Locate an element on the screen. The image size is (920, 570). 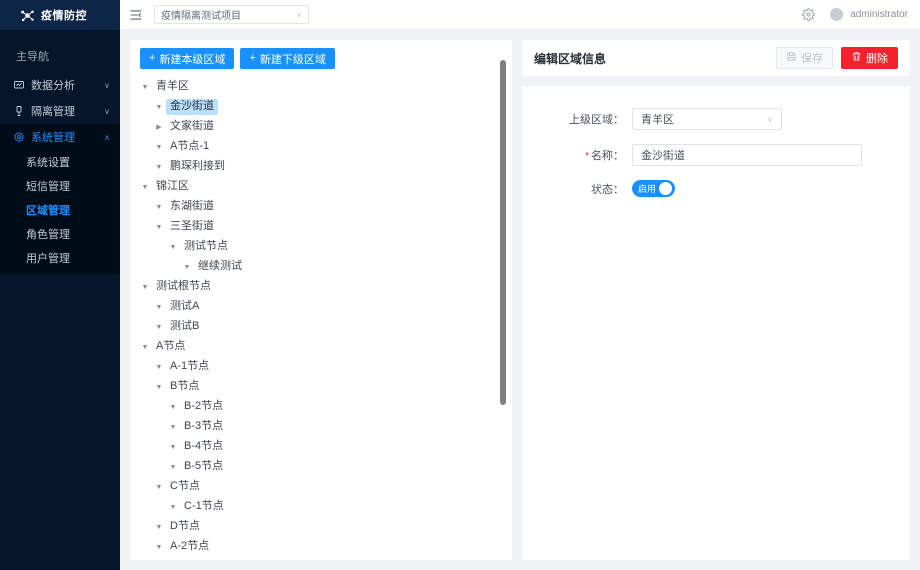
tree-node: ▼ A-1节点 is located at coordinates (321, 367).